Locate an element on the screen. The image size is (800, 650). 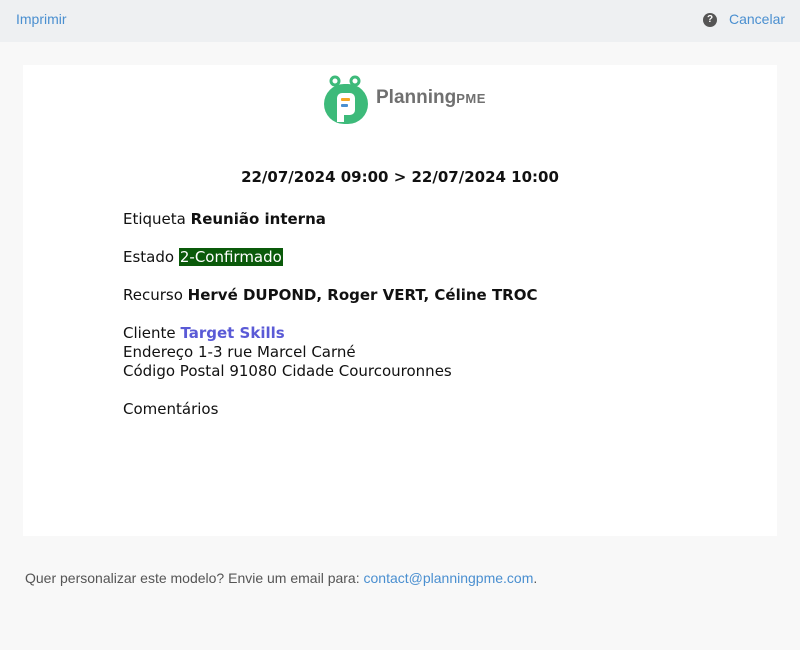
postal-row: Código Postal 91080 Cidade Courcouronnes is located at coordinates (287, 371).